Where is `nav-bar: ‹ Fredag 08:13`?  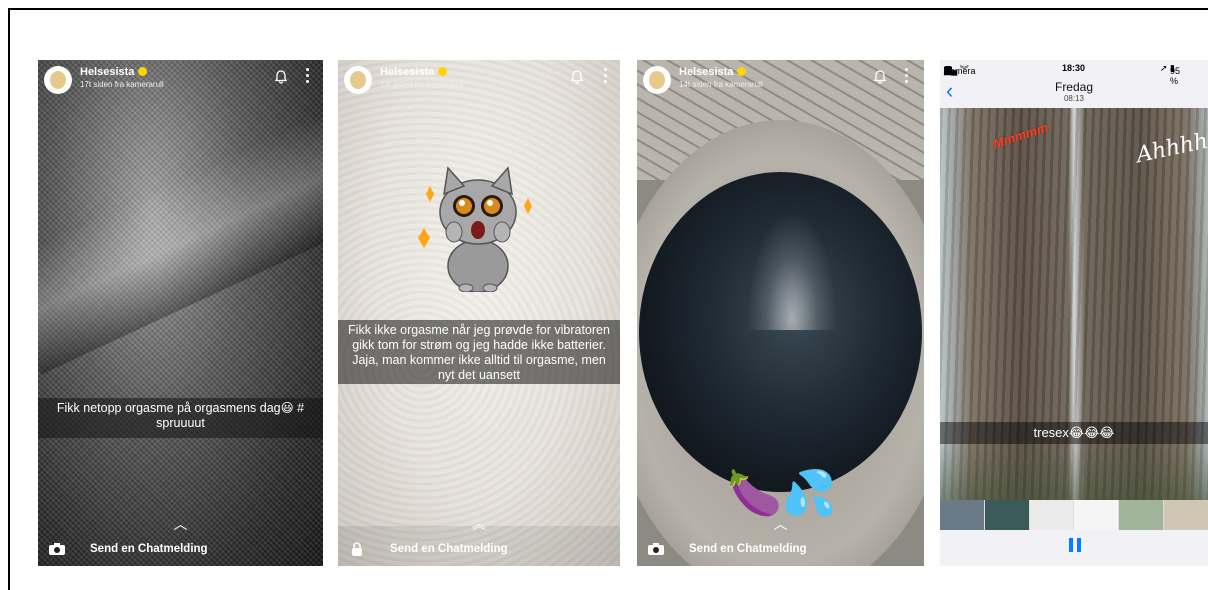
nav-bar: ‹ Fredag 08:13 is located at coordinates (1074, 93).